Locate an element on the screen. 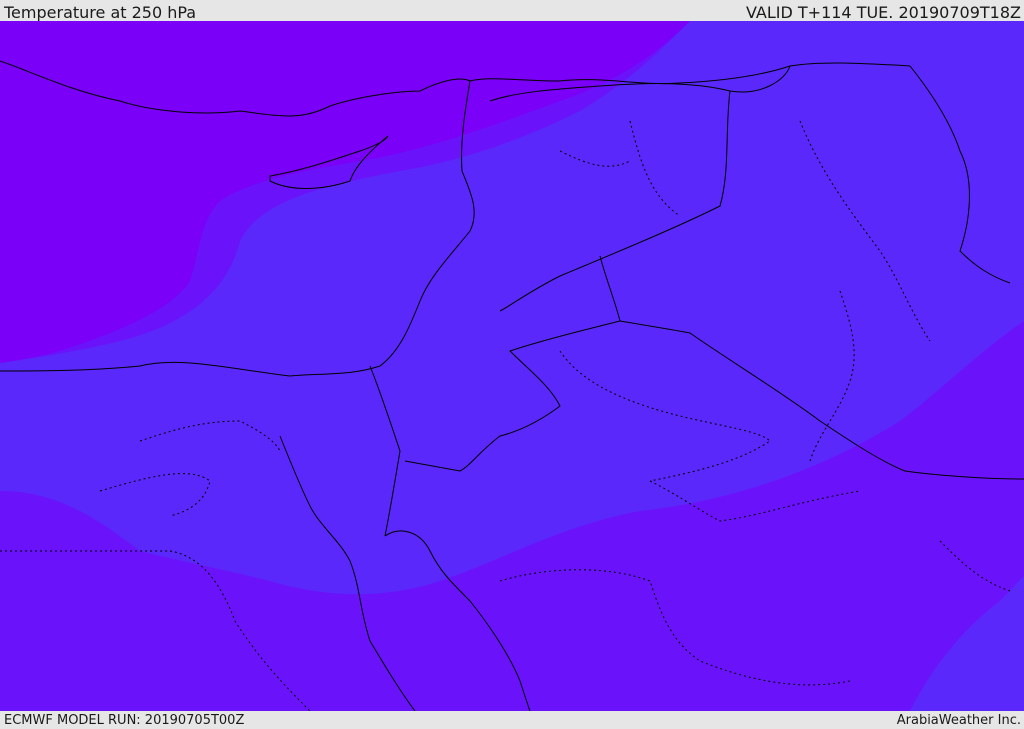 The image size is (1024, 729). map-title: Temperature at 250 hPa is located at coordinates (100, 12).